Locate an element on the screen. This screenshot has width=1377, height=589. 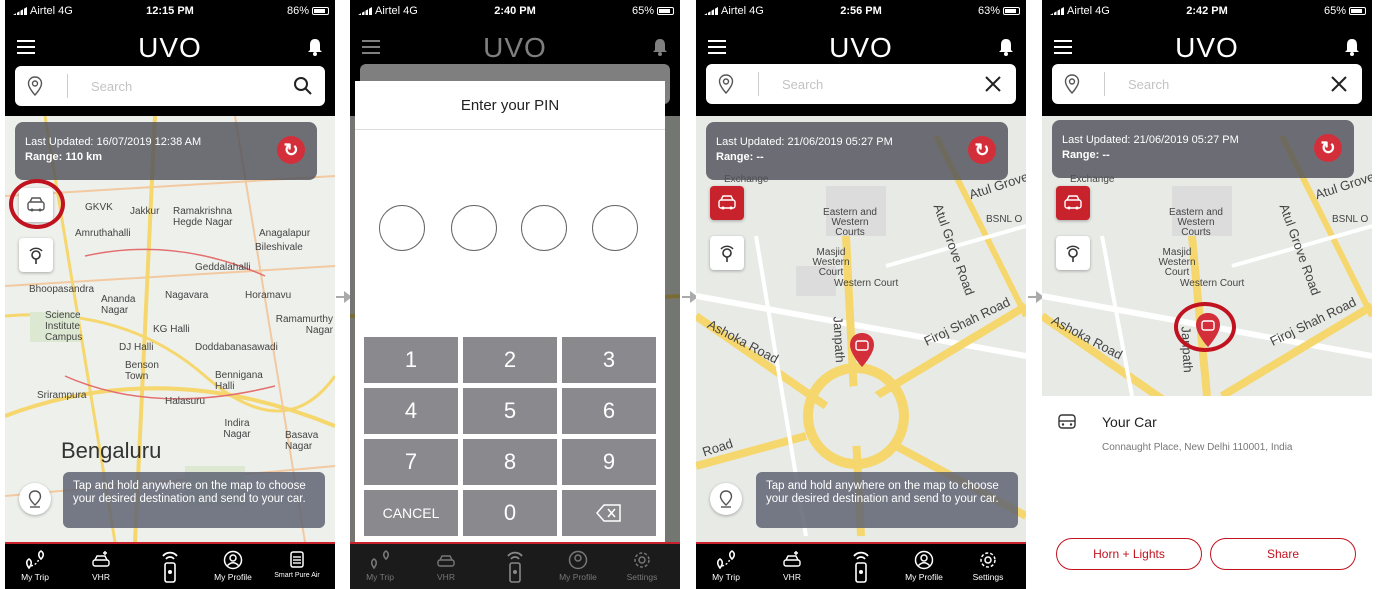
map-label: BSNL O is located at coordinates (1004, 219).